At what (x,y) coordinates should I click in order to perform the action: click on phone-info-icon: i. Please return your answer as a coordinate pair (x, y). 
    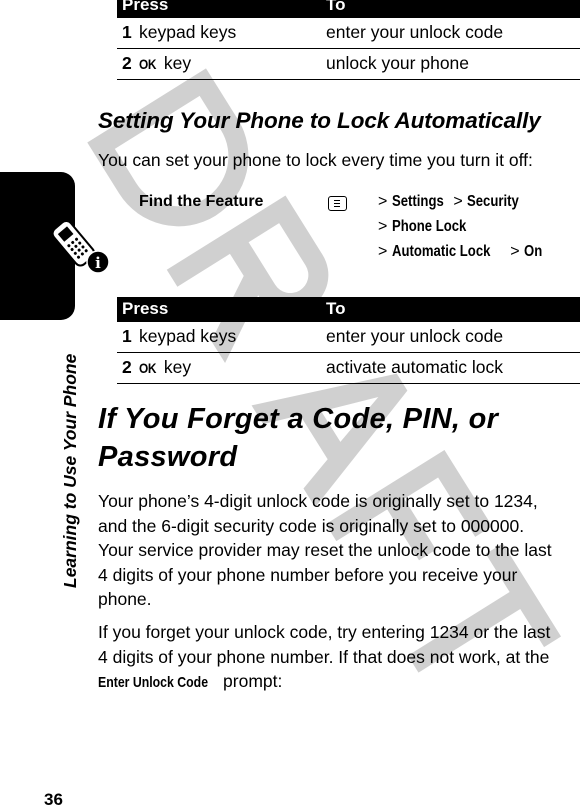
    Looking at the image, I should click on (80, 244).